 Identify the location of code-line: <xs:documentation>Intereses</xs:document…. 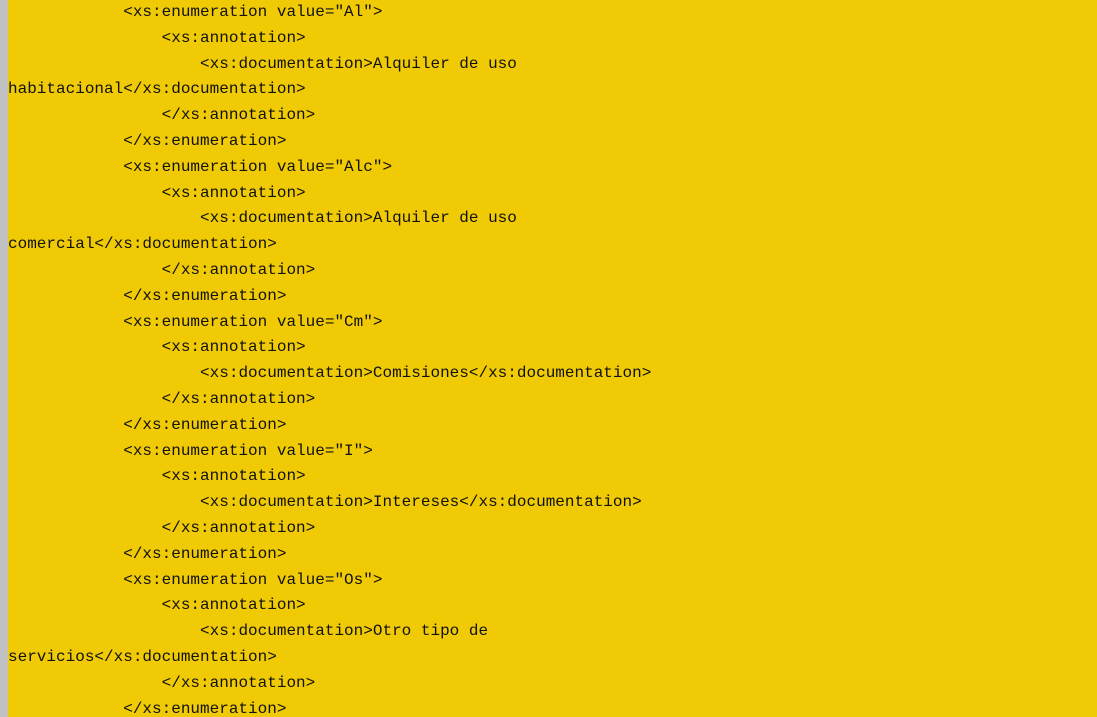
(325, 502).